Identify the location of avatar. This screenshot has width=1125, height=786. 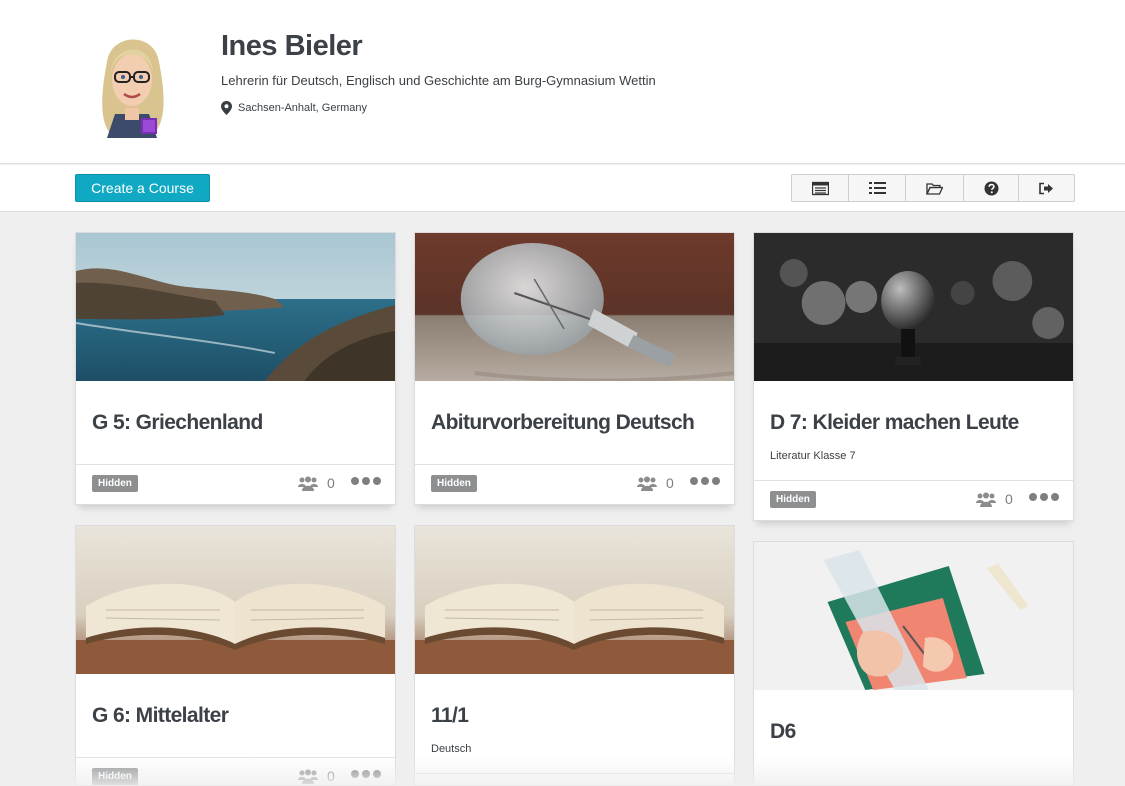
(132, 80).